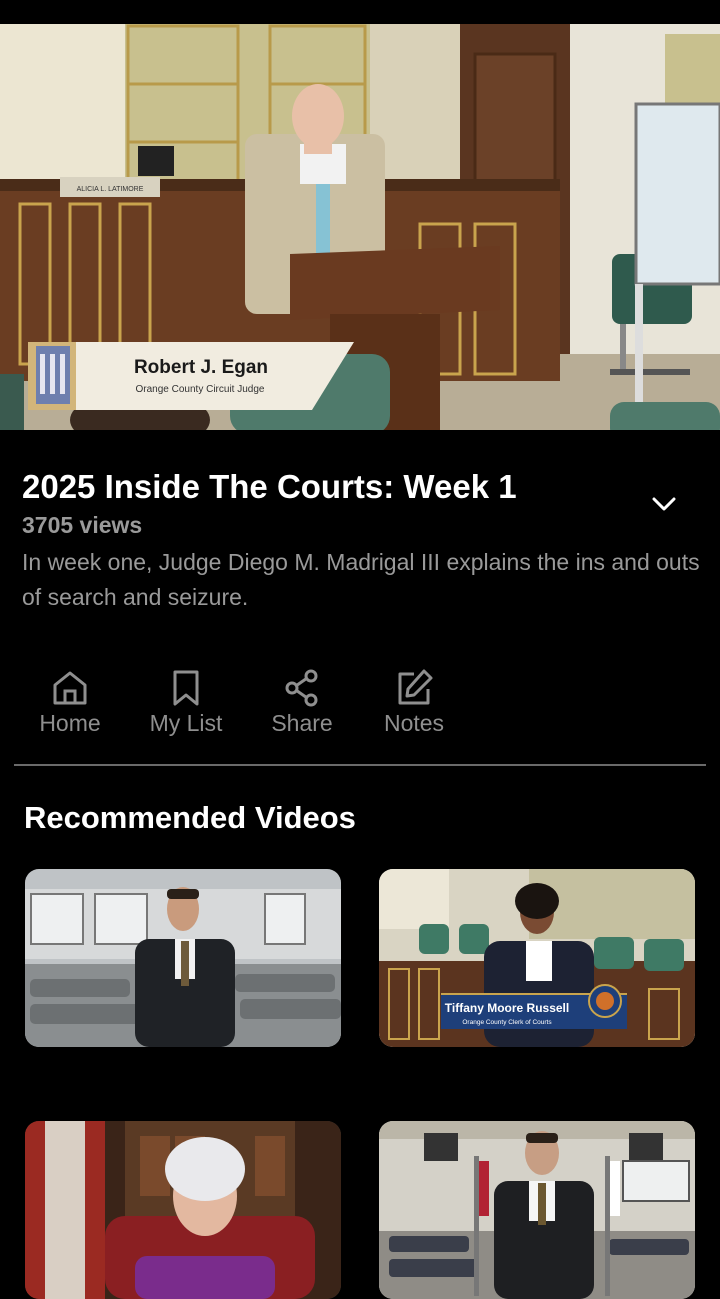  What do you see at coordinates (664, 504) in the screenshot?
I see `chevron-down-icon` at bounding box center [664, 504].